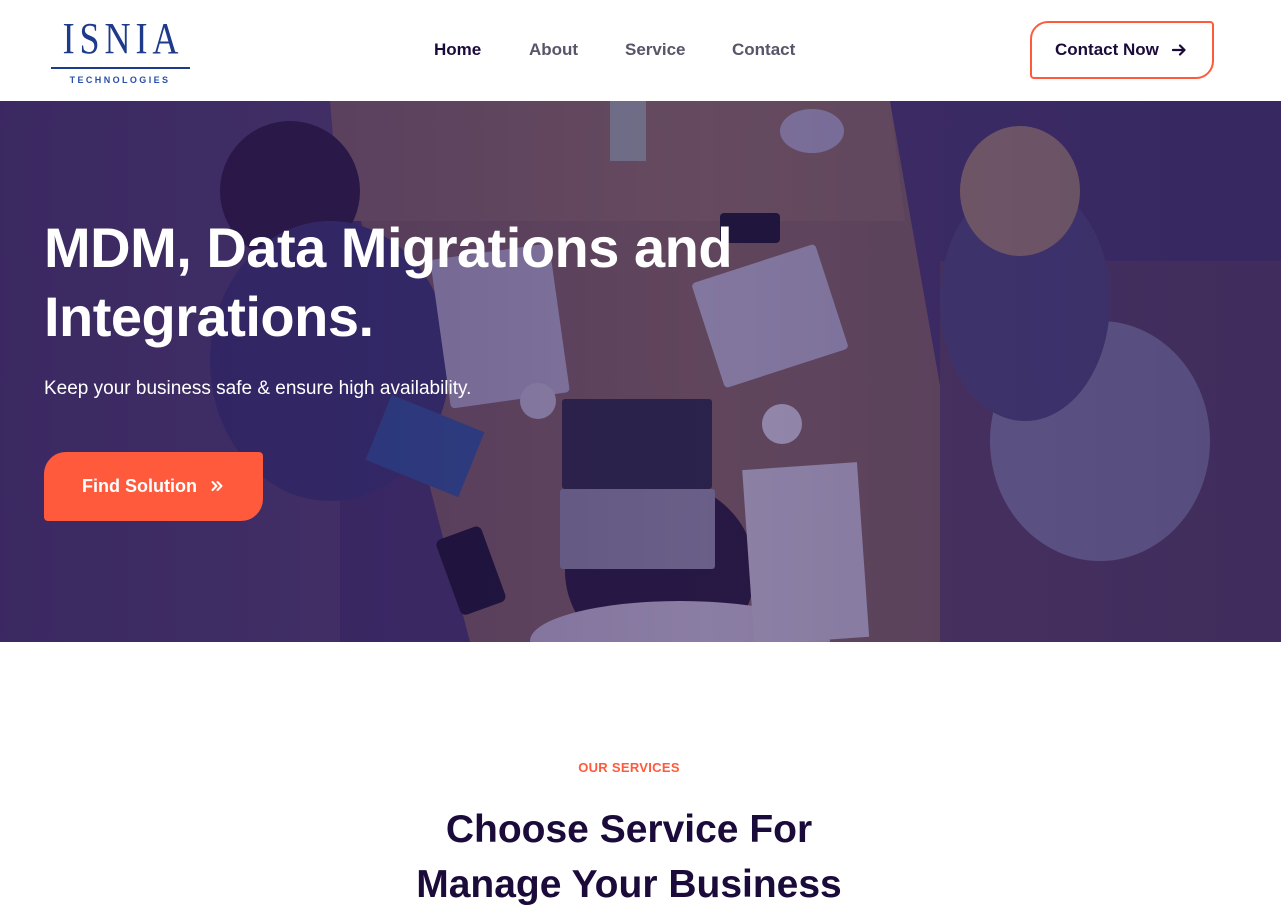  Describe the element at coordinates (217, 486) in the screenshot. I see `double-chevron-right-icon` at that location.